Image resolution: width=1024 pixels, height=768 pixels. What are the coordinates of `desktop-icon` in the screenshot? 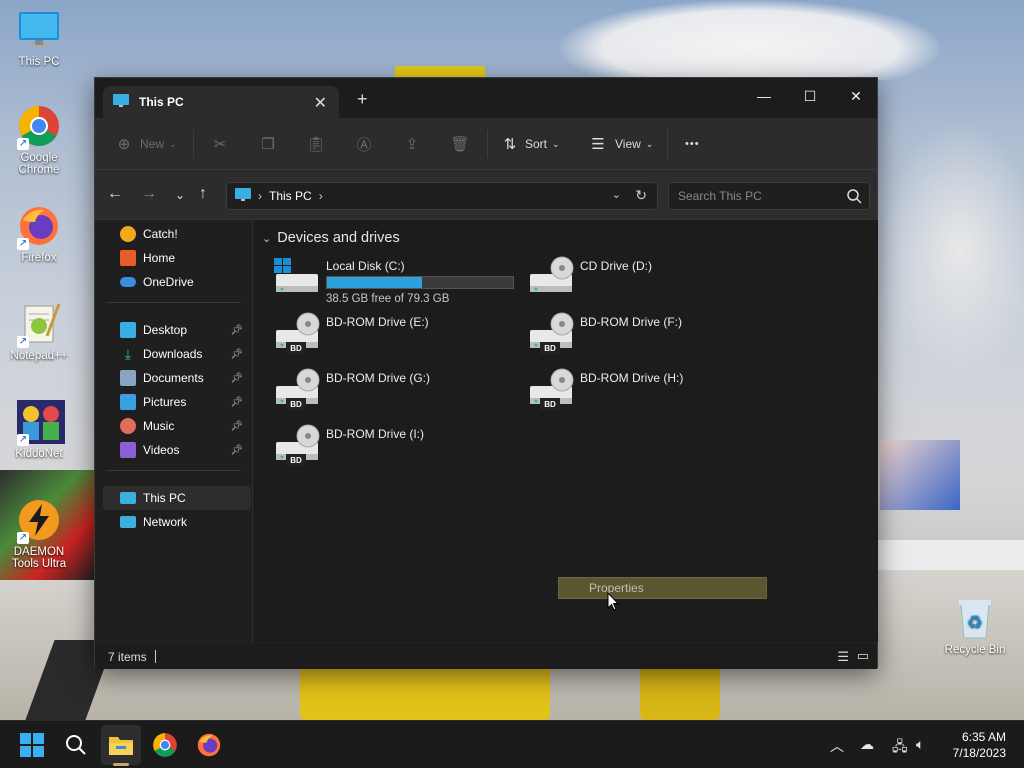 It's located at (128, 330).